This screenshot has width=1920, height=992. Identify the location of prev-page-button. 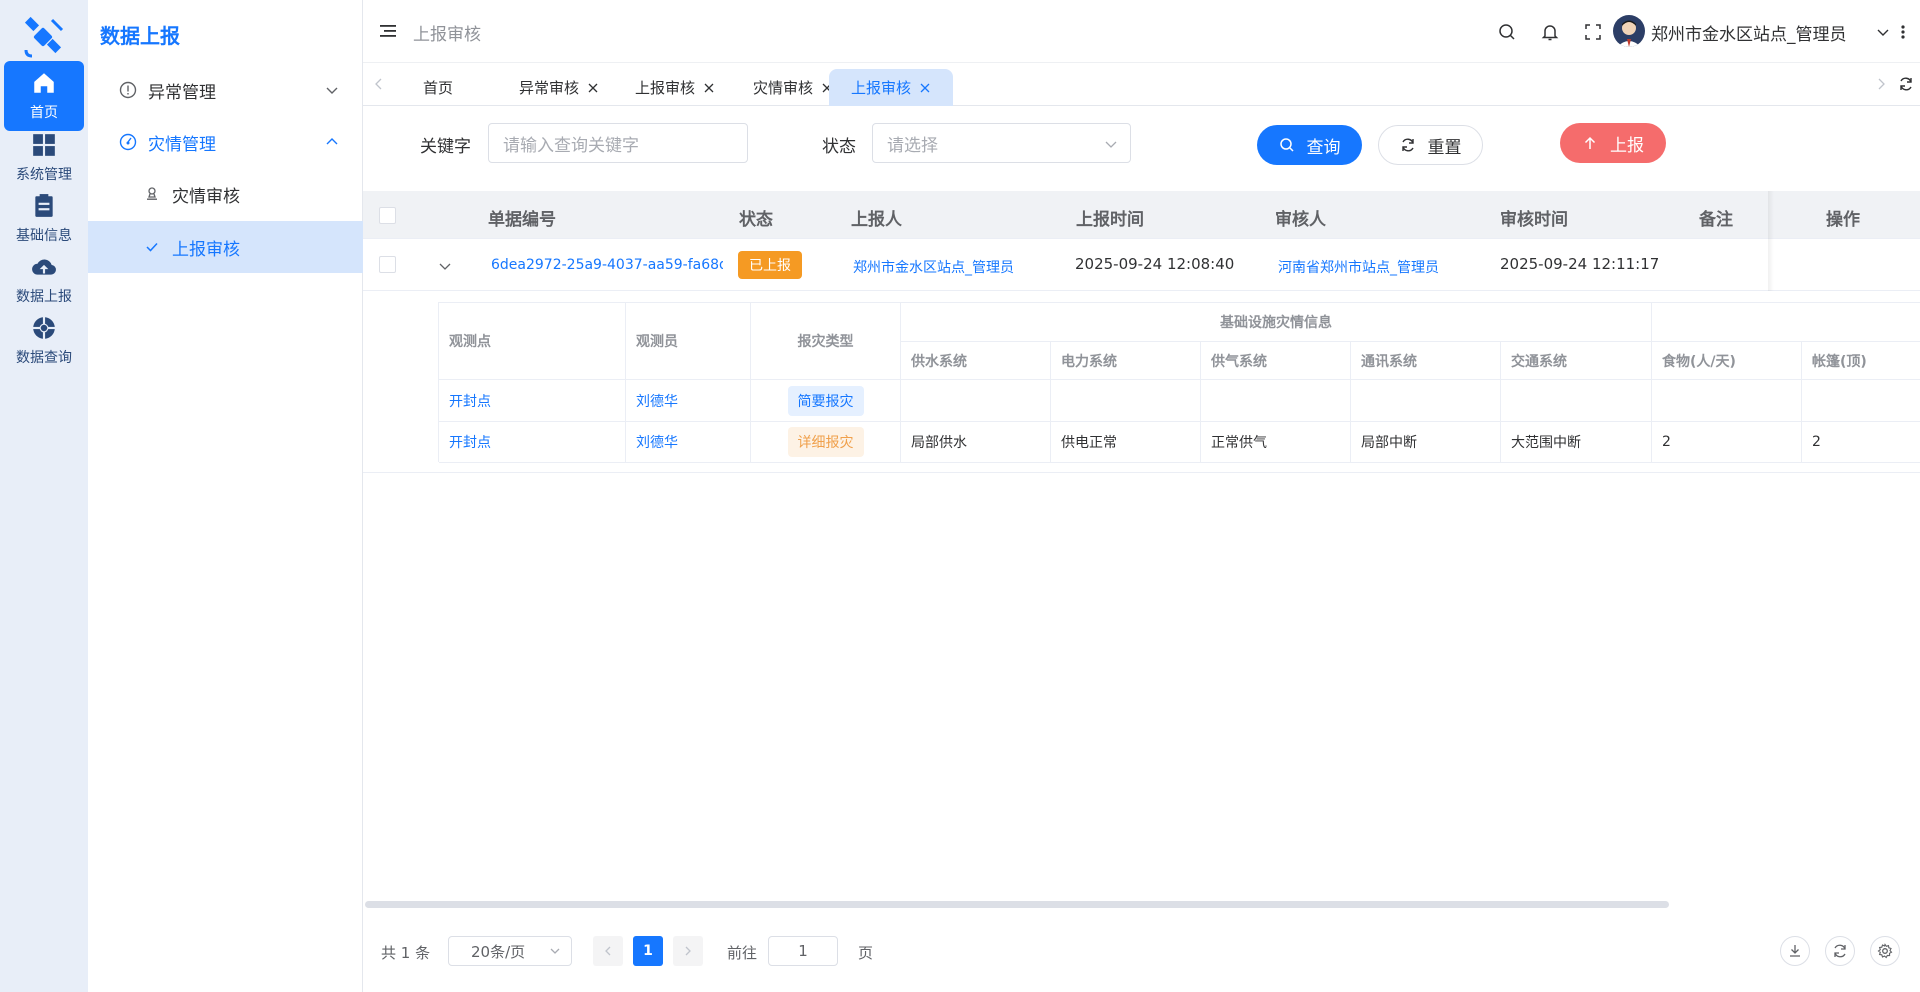
(608, 951).